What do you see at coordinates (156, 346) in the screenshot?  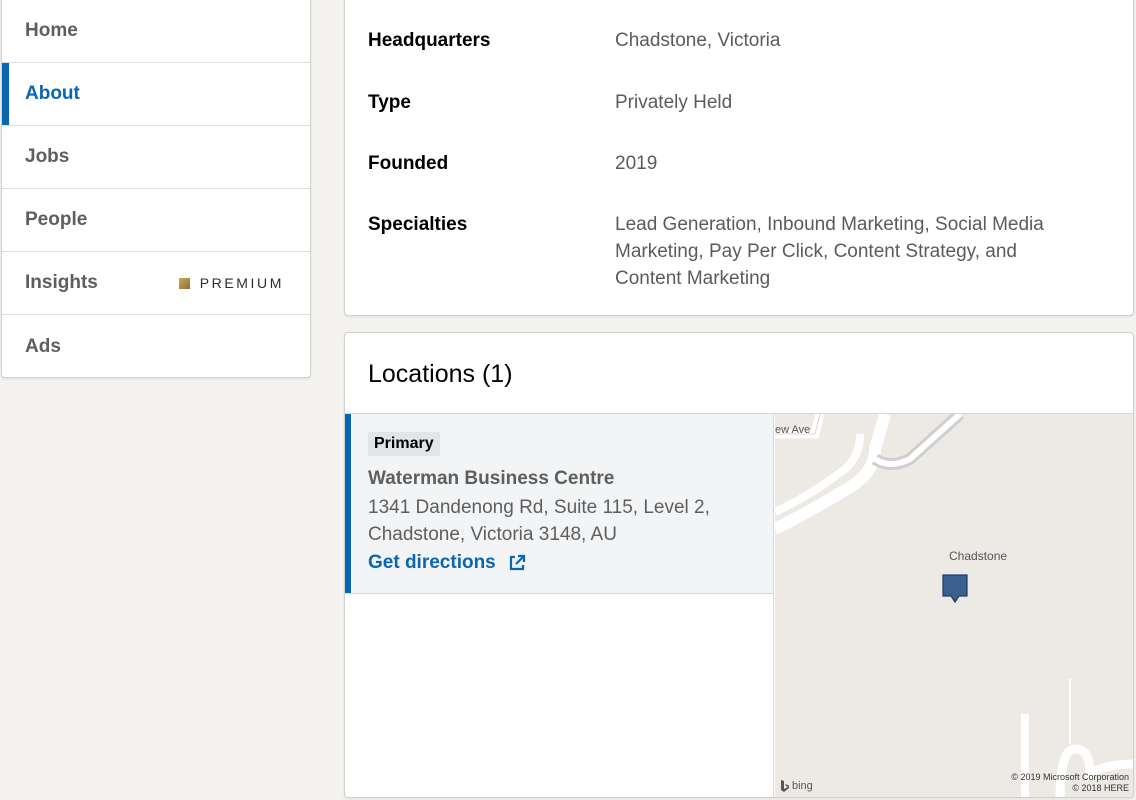 I see `nav-item-ads: Ads` at bounding box center [156, 346].